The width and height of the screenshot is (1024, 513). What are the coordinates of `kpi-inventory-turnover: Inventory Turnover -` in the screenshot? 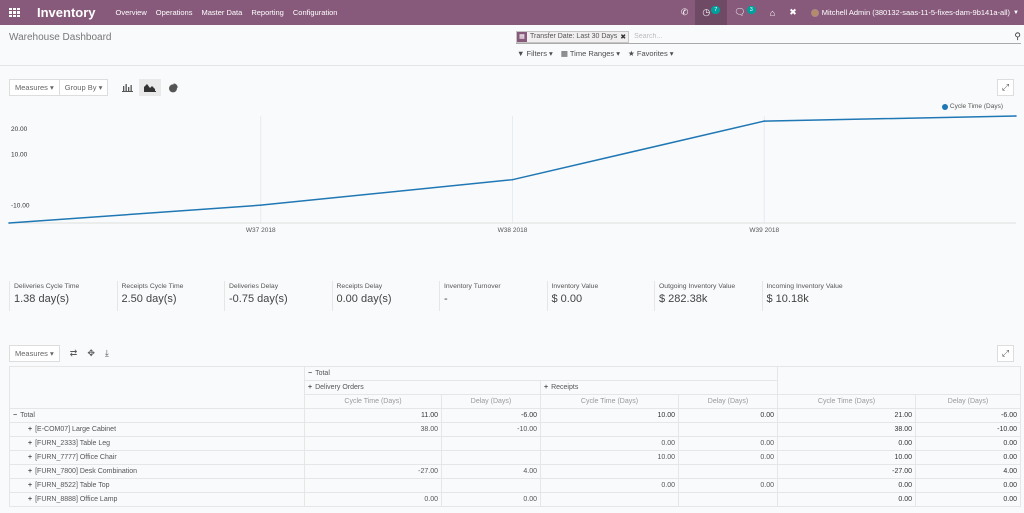 It's located at (493, 296).